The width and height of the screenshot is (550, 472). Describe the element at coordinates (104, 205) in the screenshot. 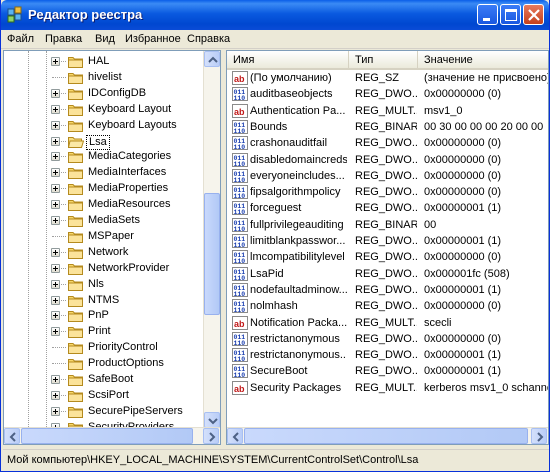

I see `tree-item: MediaResources` at that location.